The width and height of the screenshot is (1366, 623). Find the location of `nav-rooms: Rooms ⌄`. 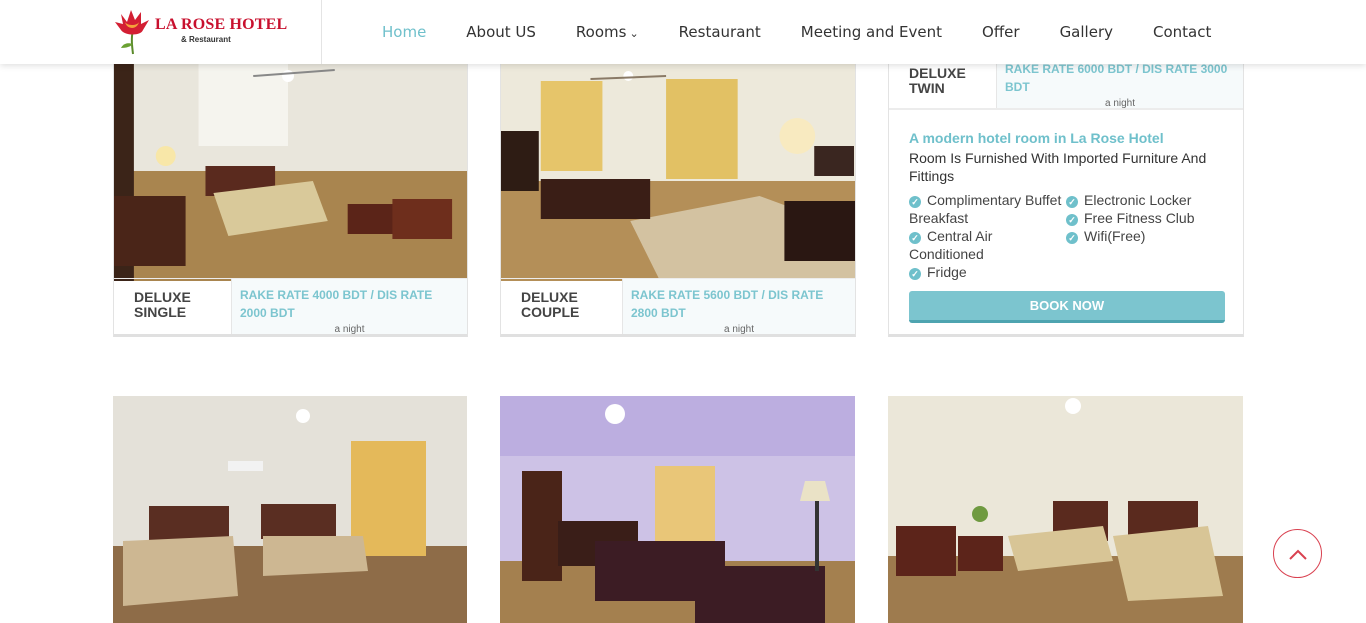

nav-rooms: Rooms ⌄ is located at coordinates (607, 32).